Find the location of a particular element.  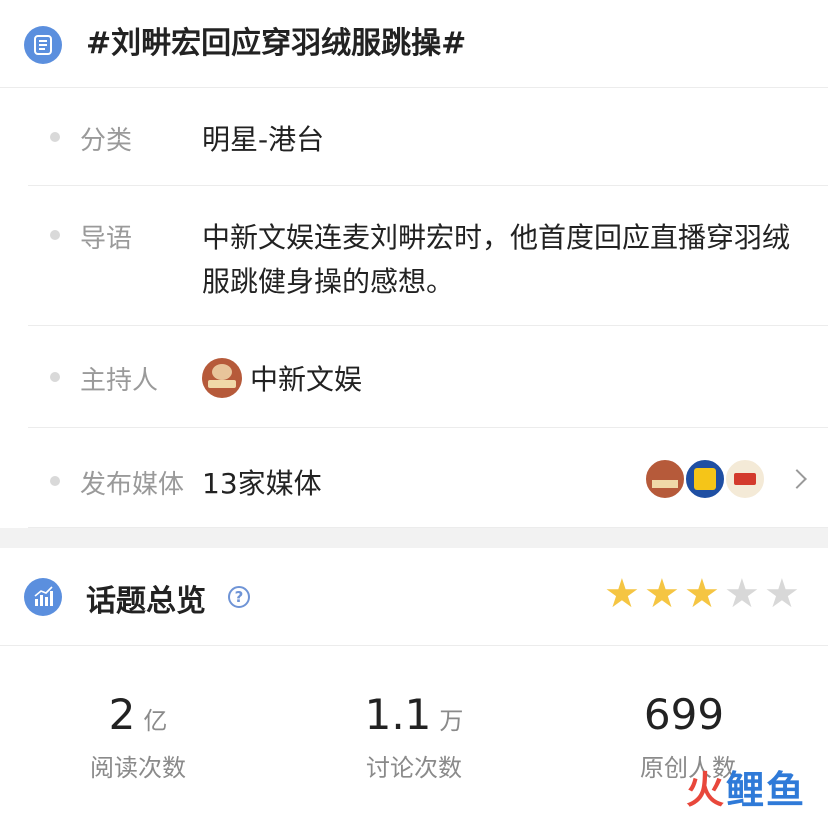

topic-header: #刘畊宏回应穿羽绒服跳操# is located at coordinates (414, 44).